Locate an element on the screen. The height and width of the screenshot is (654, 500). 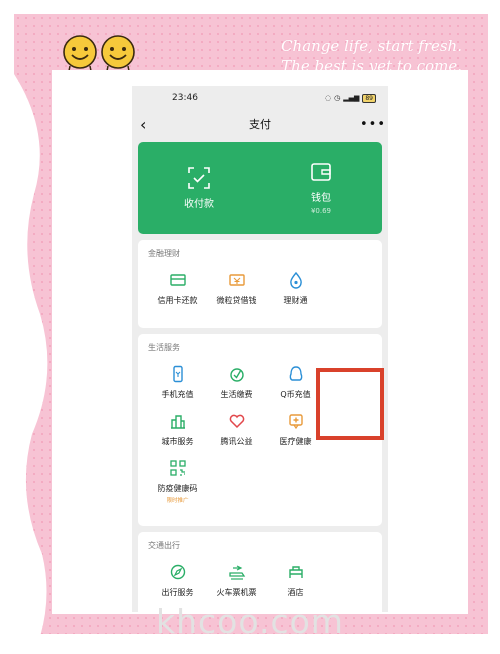
page-title: 支付 is located at coordinates (260, 124).